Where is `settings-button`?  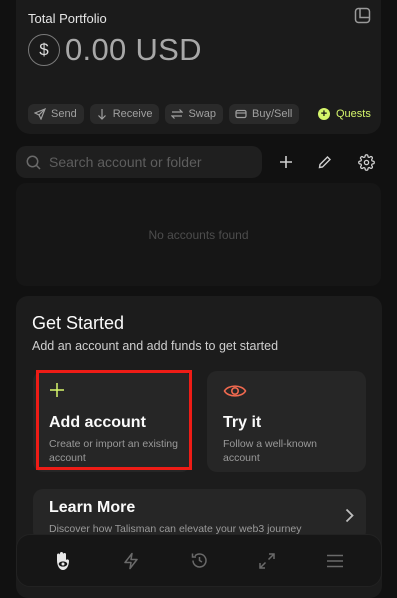
settings-button is located at coordinates (366, 162).